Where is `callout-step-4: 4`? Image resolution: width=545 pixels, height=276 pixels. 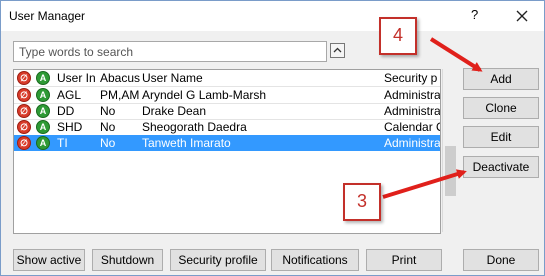 callout-step-4: 4 is located at coordinates (398, 36).